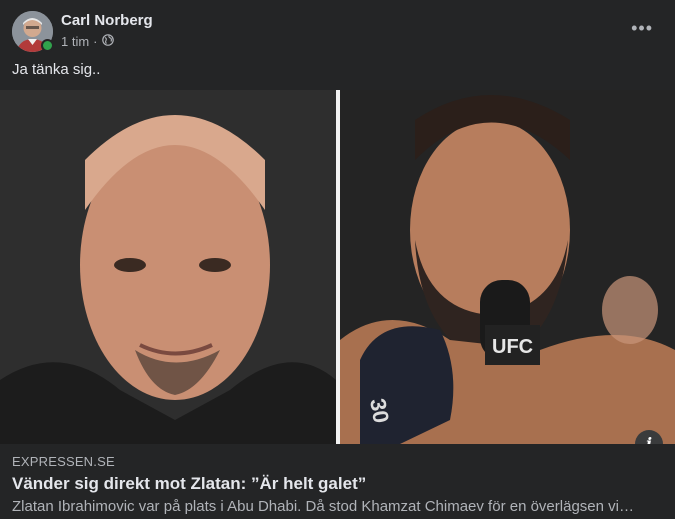  What do you see at coordinates (379, 411) in the screenshot?
I see `glove-number: 30` at bounding box center [379, 411].